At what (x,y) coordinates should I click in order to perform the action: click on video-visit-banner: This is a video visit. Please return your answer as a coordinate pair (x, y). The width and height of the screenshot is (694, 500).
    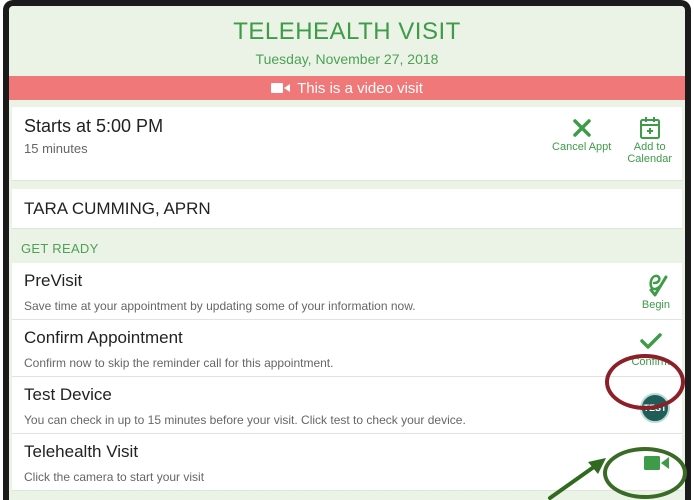
    Looking at the image, I should click on (347, 88).